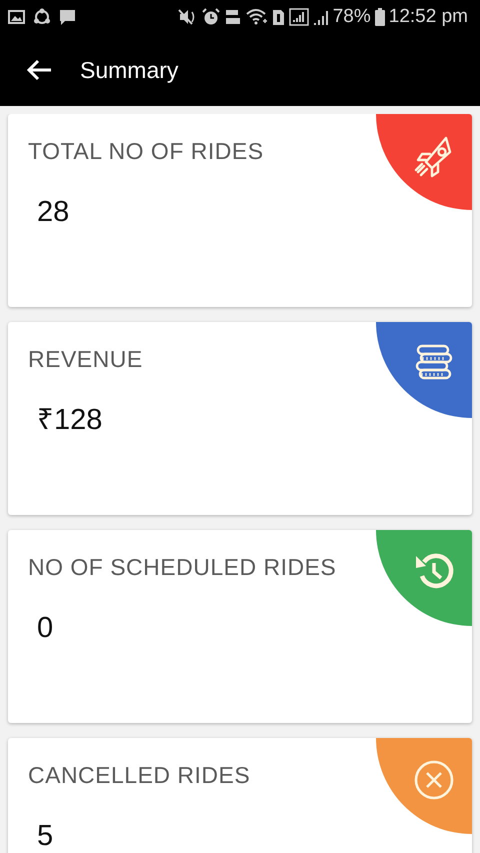 This screenshot has width=480, height=853. Describe the element at coordinates (39, 70) in the screenshot. I see `back-arrow-icon` at that location.